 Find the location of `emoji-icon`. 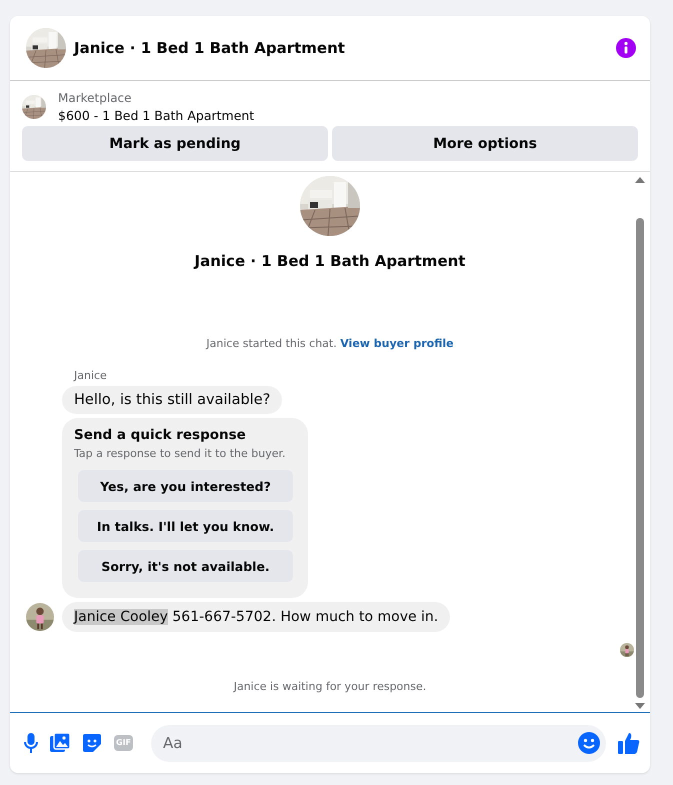

emoji-icon is located at coordinates (589, 743).